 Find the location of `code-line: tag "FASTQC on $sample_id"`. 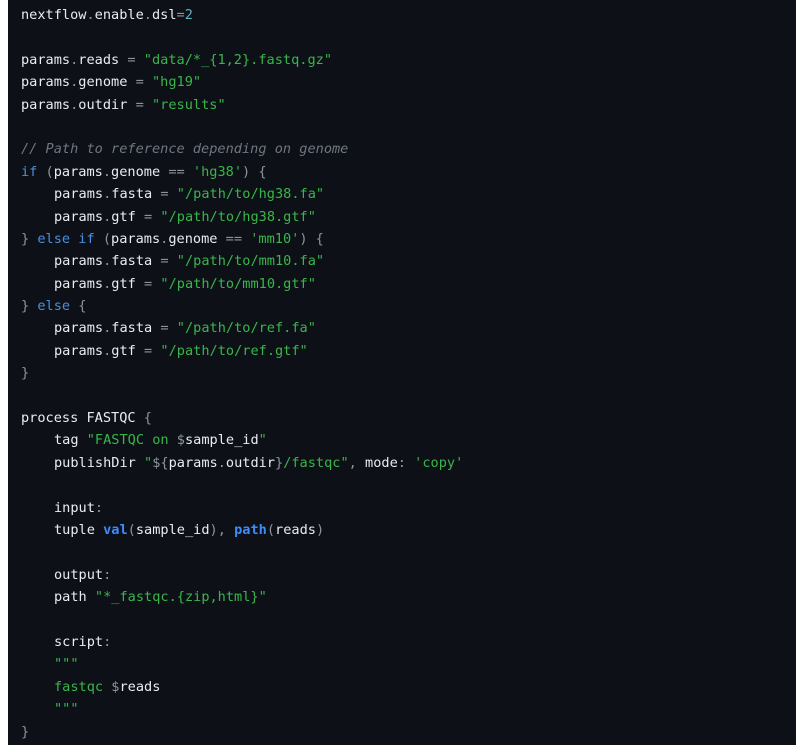

code-line: tag "FASTQC on $sample_id" is located at coordinates (242, 440).